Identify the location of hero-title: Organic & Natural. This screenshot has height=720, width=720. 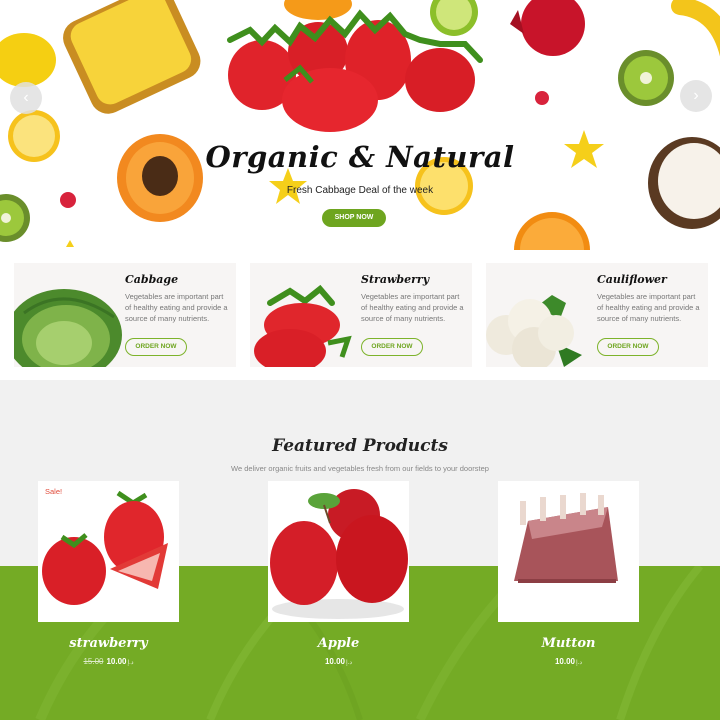
(360, 157).